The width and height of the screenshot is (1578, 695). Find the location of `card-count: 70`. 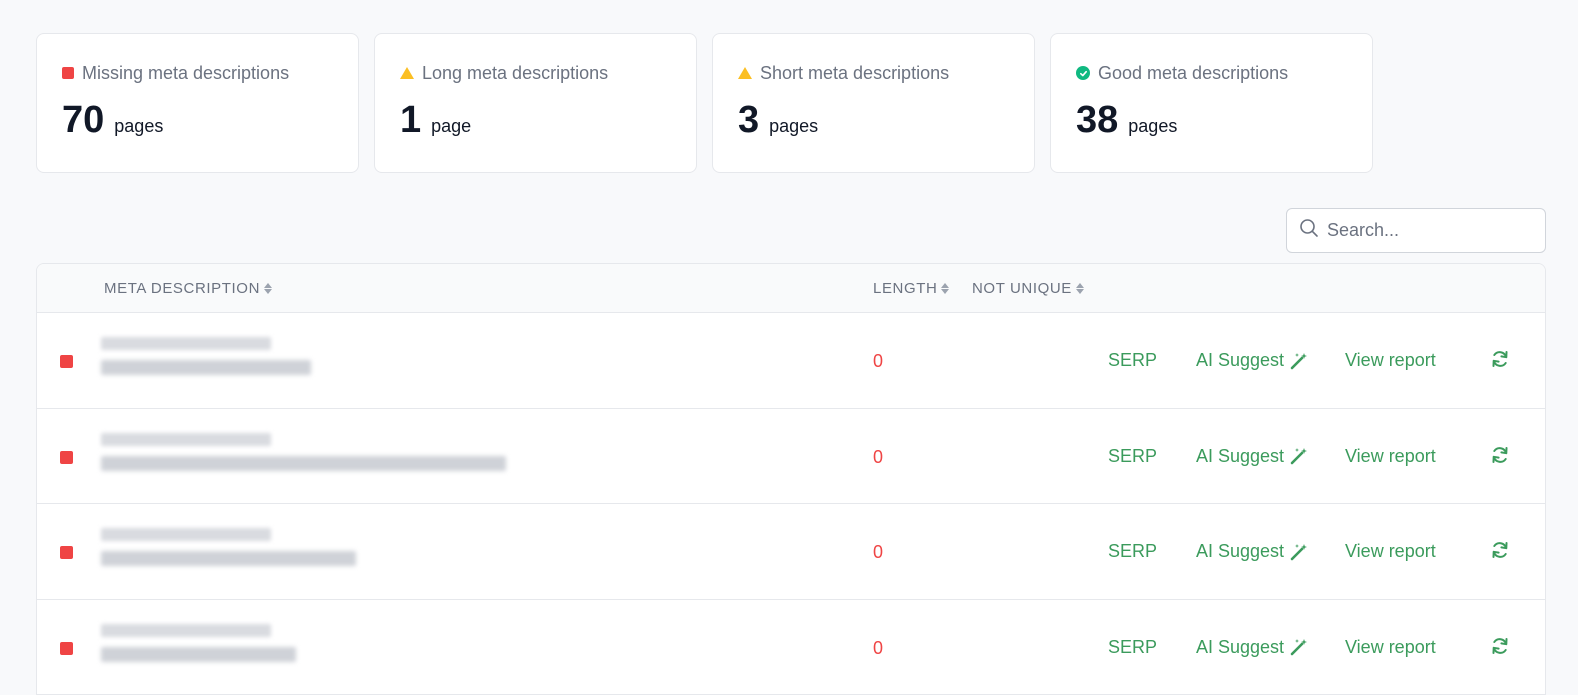

card-count: 70 is located at coordinates (83, 120).